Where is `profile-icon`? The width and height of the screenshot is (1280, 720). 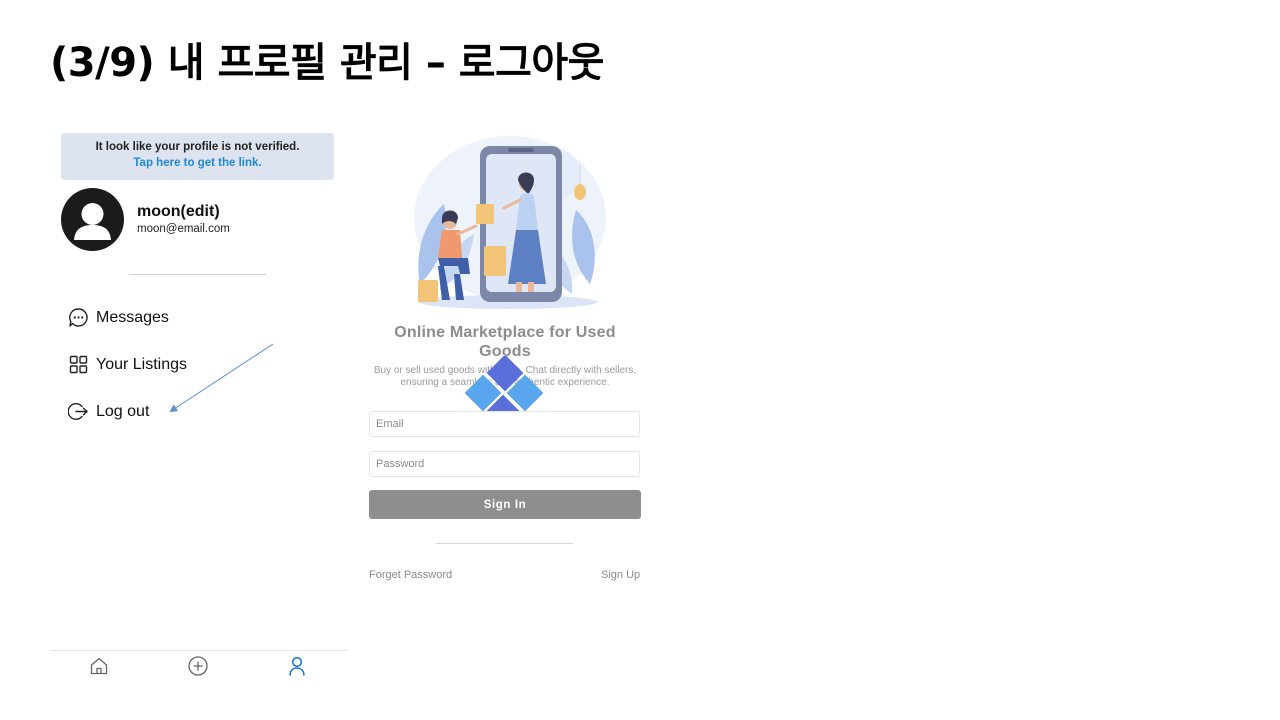
profile-icon is located at coordinates (297, 666).